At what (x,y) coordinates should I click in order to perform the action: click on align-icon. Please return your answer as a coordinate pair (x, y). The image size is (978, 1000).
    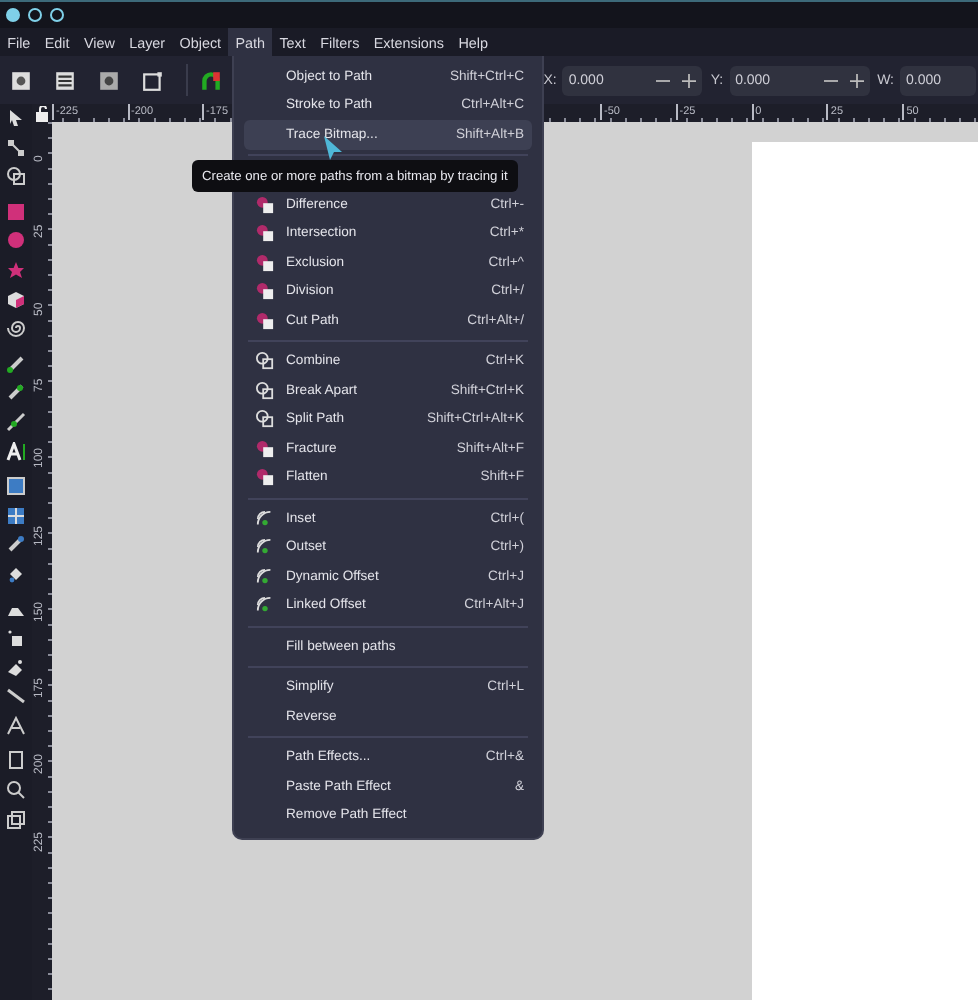
    Looking at the image, I should click on (65, 80).